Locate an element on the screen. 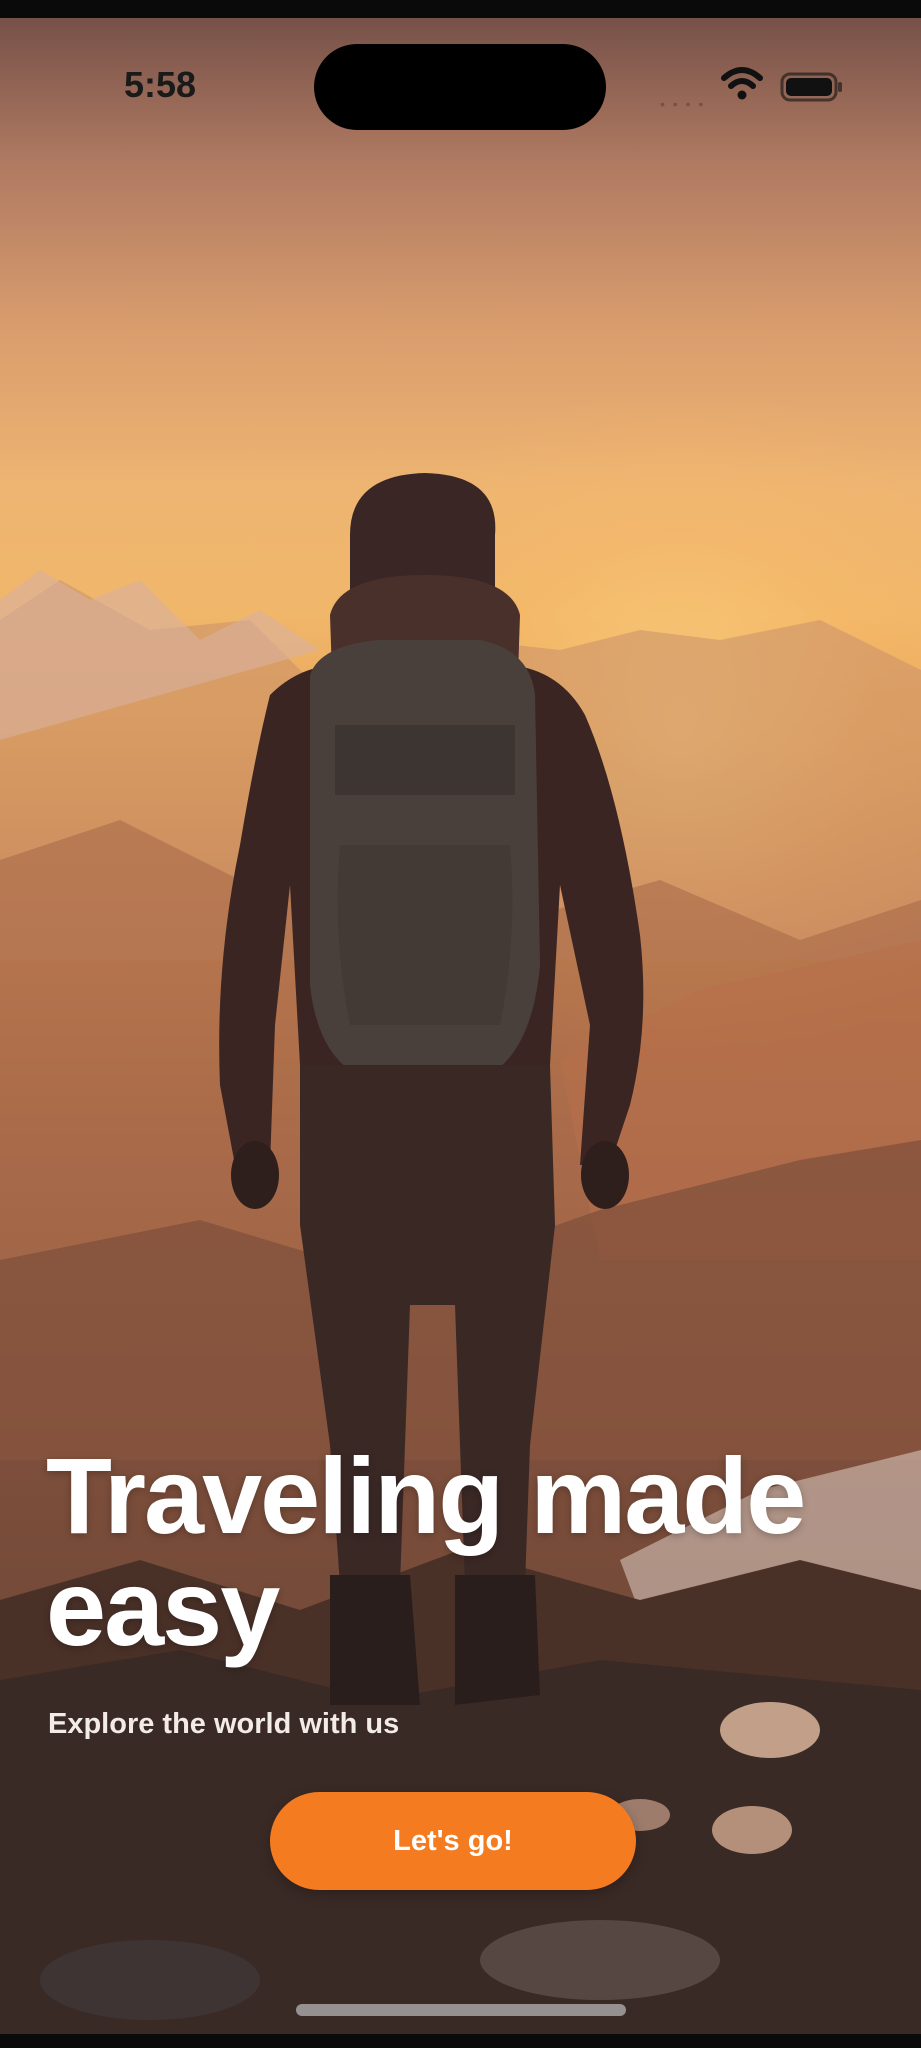 This screenshot has height=2048, width=921. battery-icon is located at coordinates (811, 87).